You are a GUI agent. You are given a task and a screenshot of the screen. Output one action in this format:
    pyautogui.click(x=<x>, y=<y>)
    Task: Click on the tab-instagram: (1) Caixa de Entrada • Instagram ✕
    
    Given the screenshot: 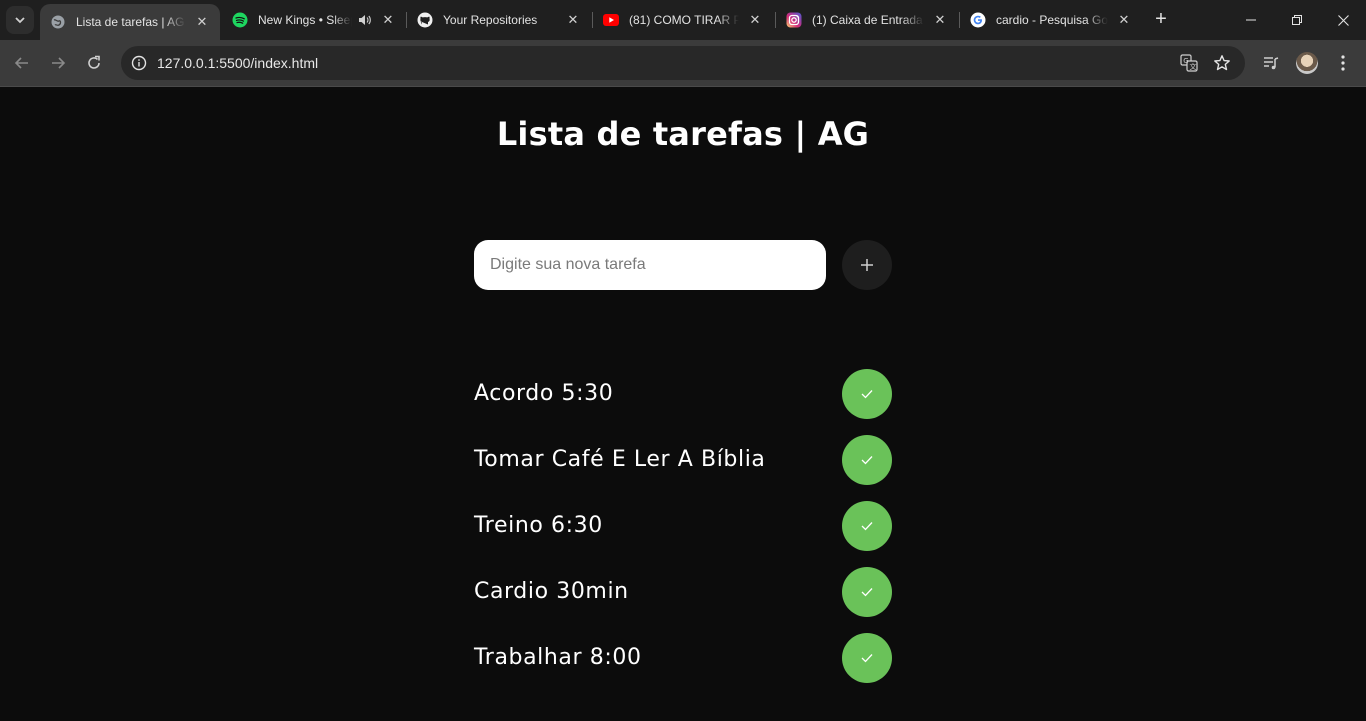 What is the action you would take?
    pyautogui.click(x=867, y=20)
    